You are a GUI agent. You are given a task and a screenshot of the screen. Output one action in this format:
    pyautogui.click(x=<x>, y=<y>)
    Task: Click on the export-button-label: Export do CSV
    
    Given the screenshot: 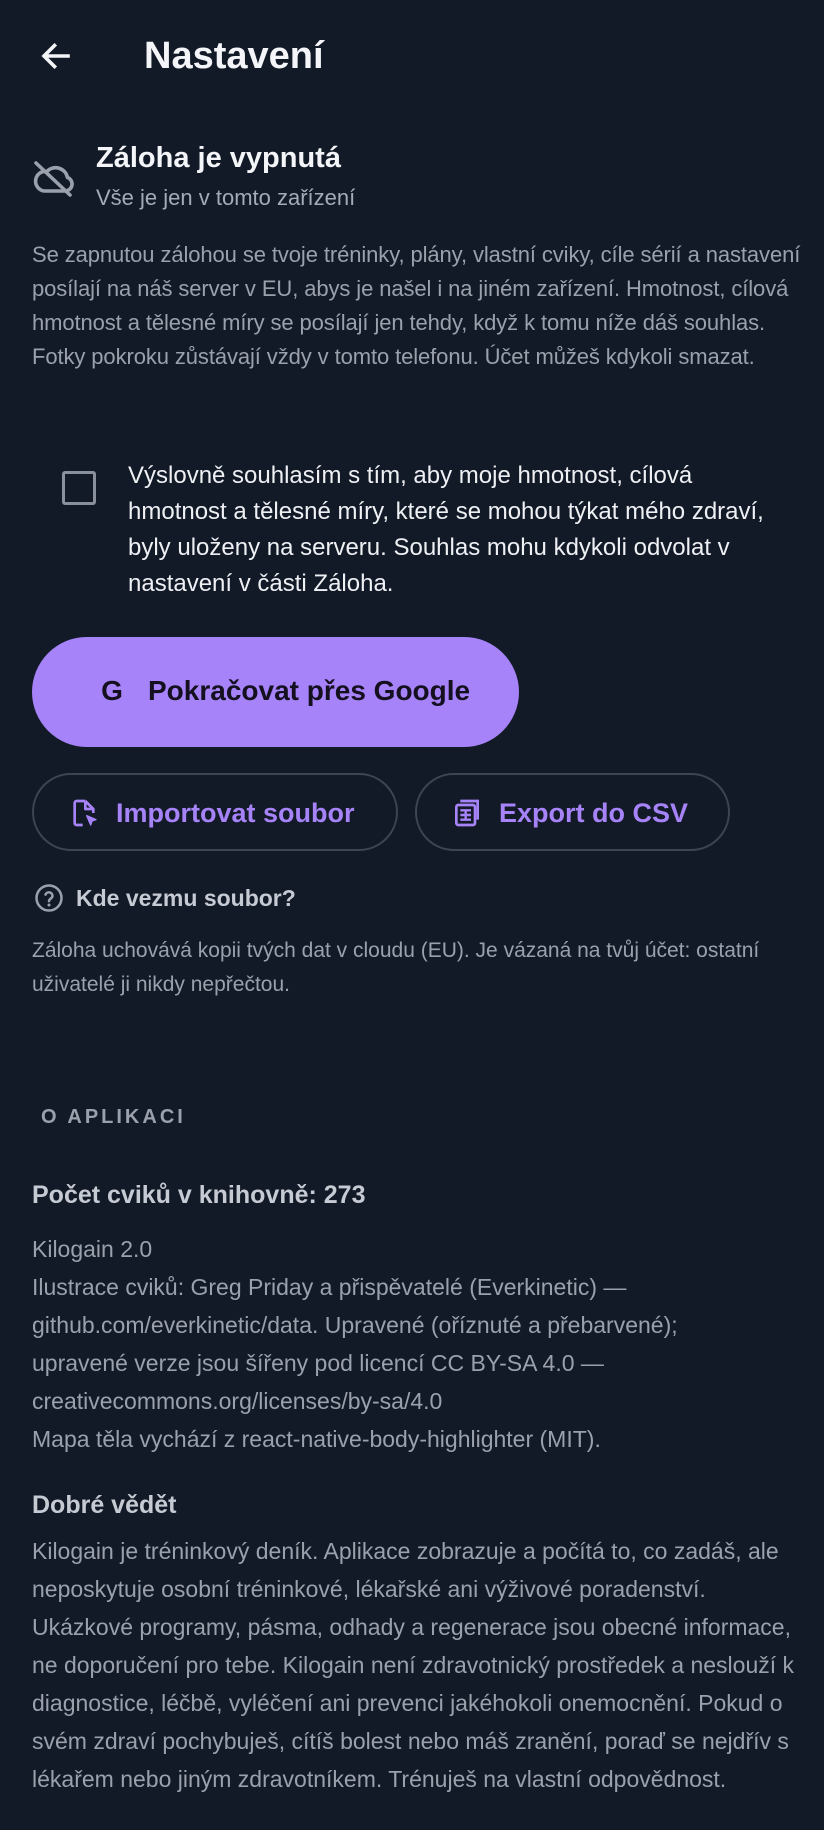 What is the action you would take?
    pyautogui.click(x=594, y=813)
    